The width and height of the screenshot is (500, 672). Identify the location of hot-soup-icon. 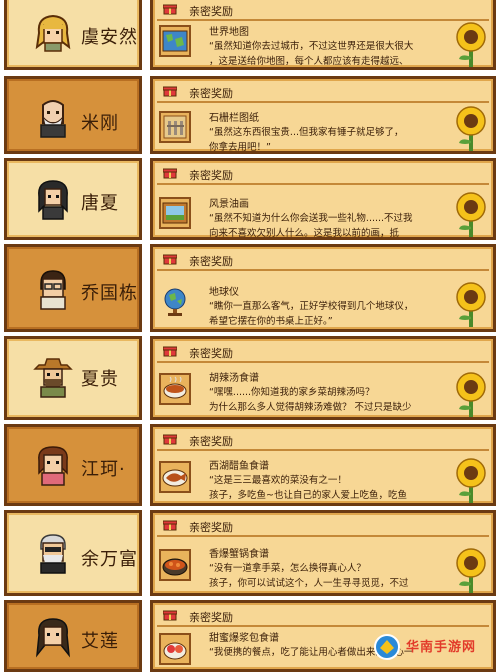
(175, 387).